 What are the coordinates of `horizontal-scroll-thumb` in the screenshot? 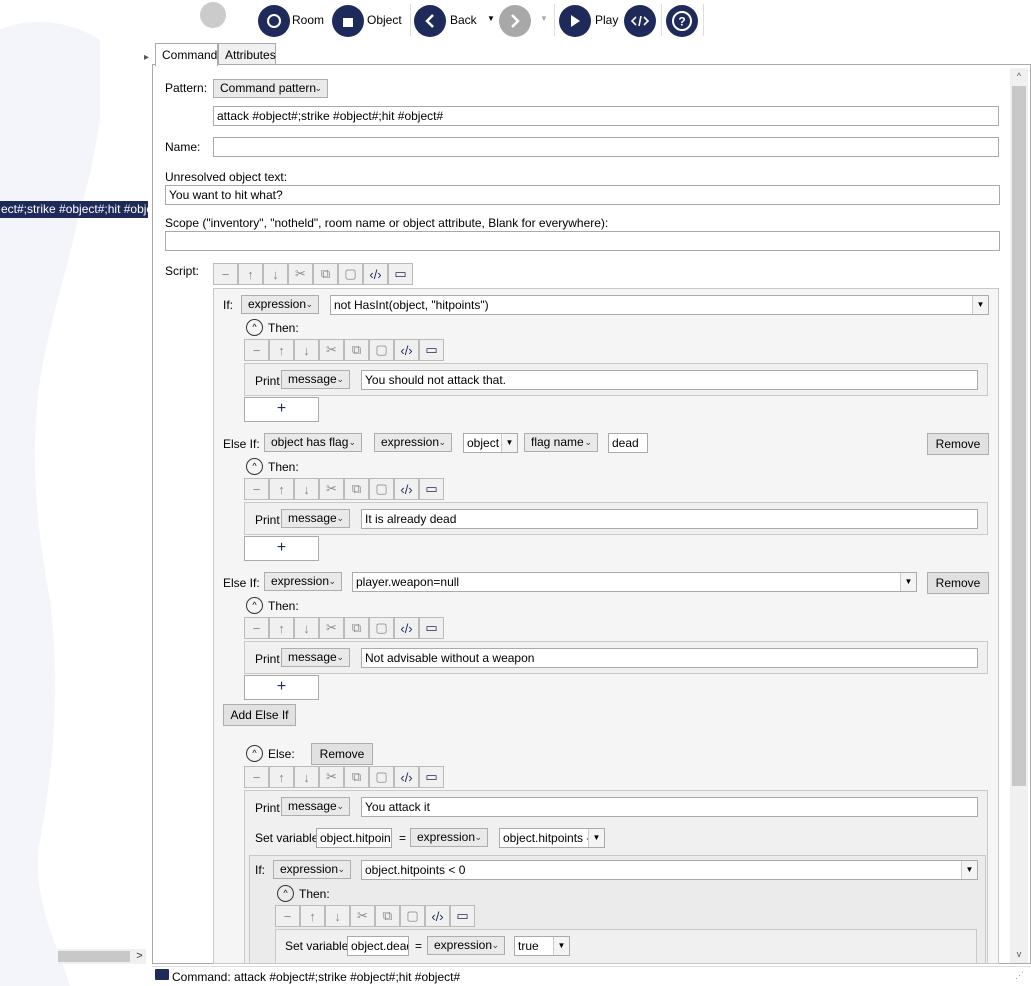 It's located at (94, 956).